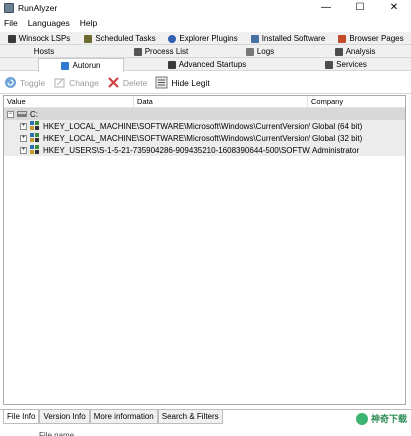 This screenshot has height=436, width=411. I want to click on delete-icon, so click(113, 82).